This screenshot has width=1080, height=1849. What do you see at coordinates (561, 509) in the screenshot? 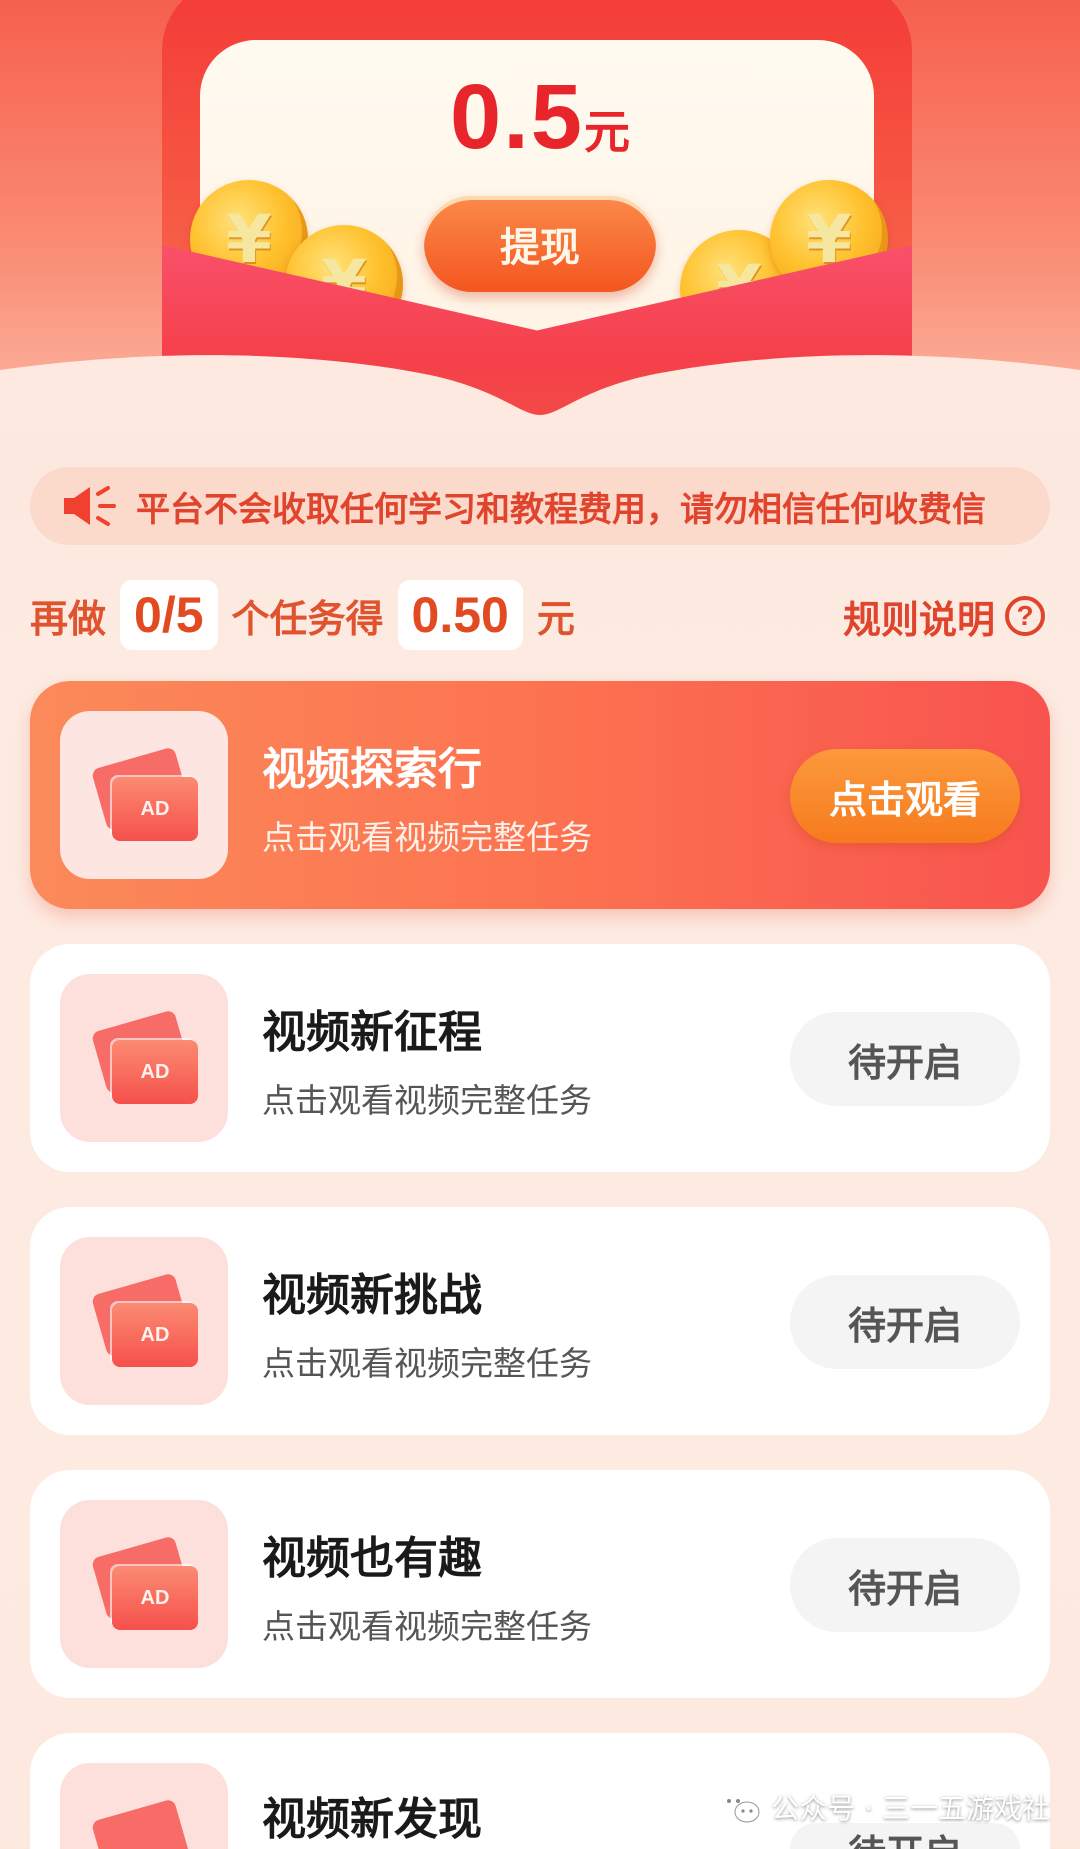
I see `notice-text: 平台不会收取任何学习和教程费用，请勿相信任何收费信` at bounding box center [561, 509].